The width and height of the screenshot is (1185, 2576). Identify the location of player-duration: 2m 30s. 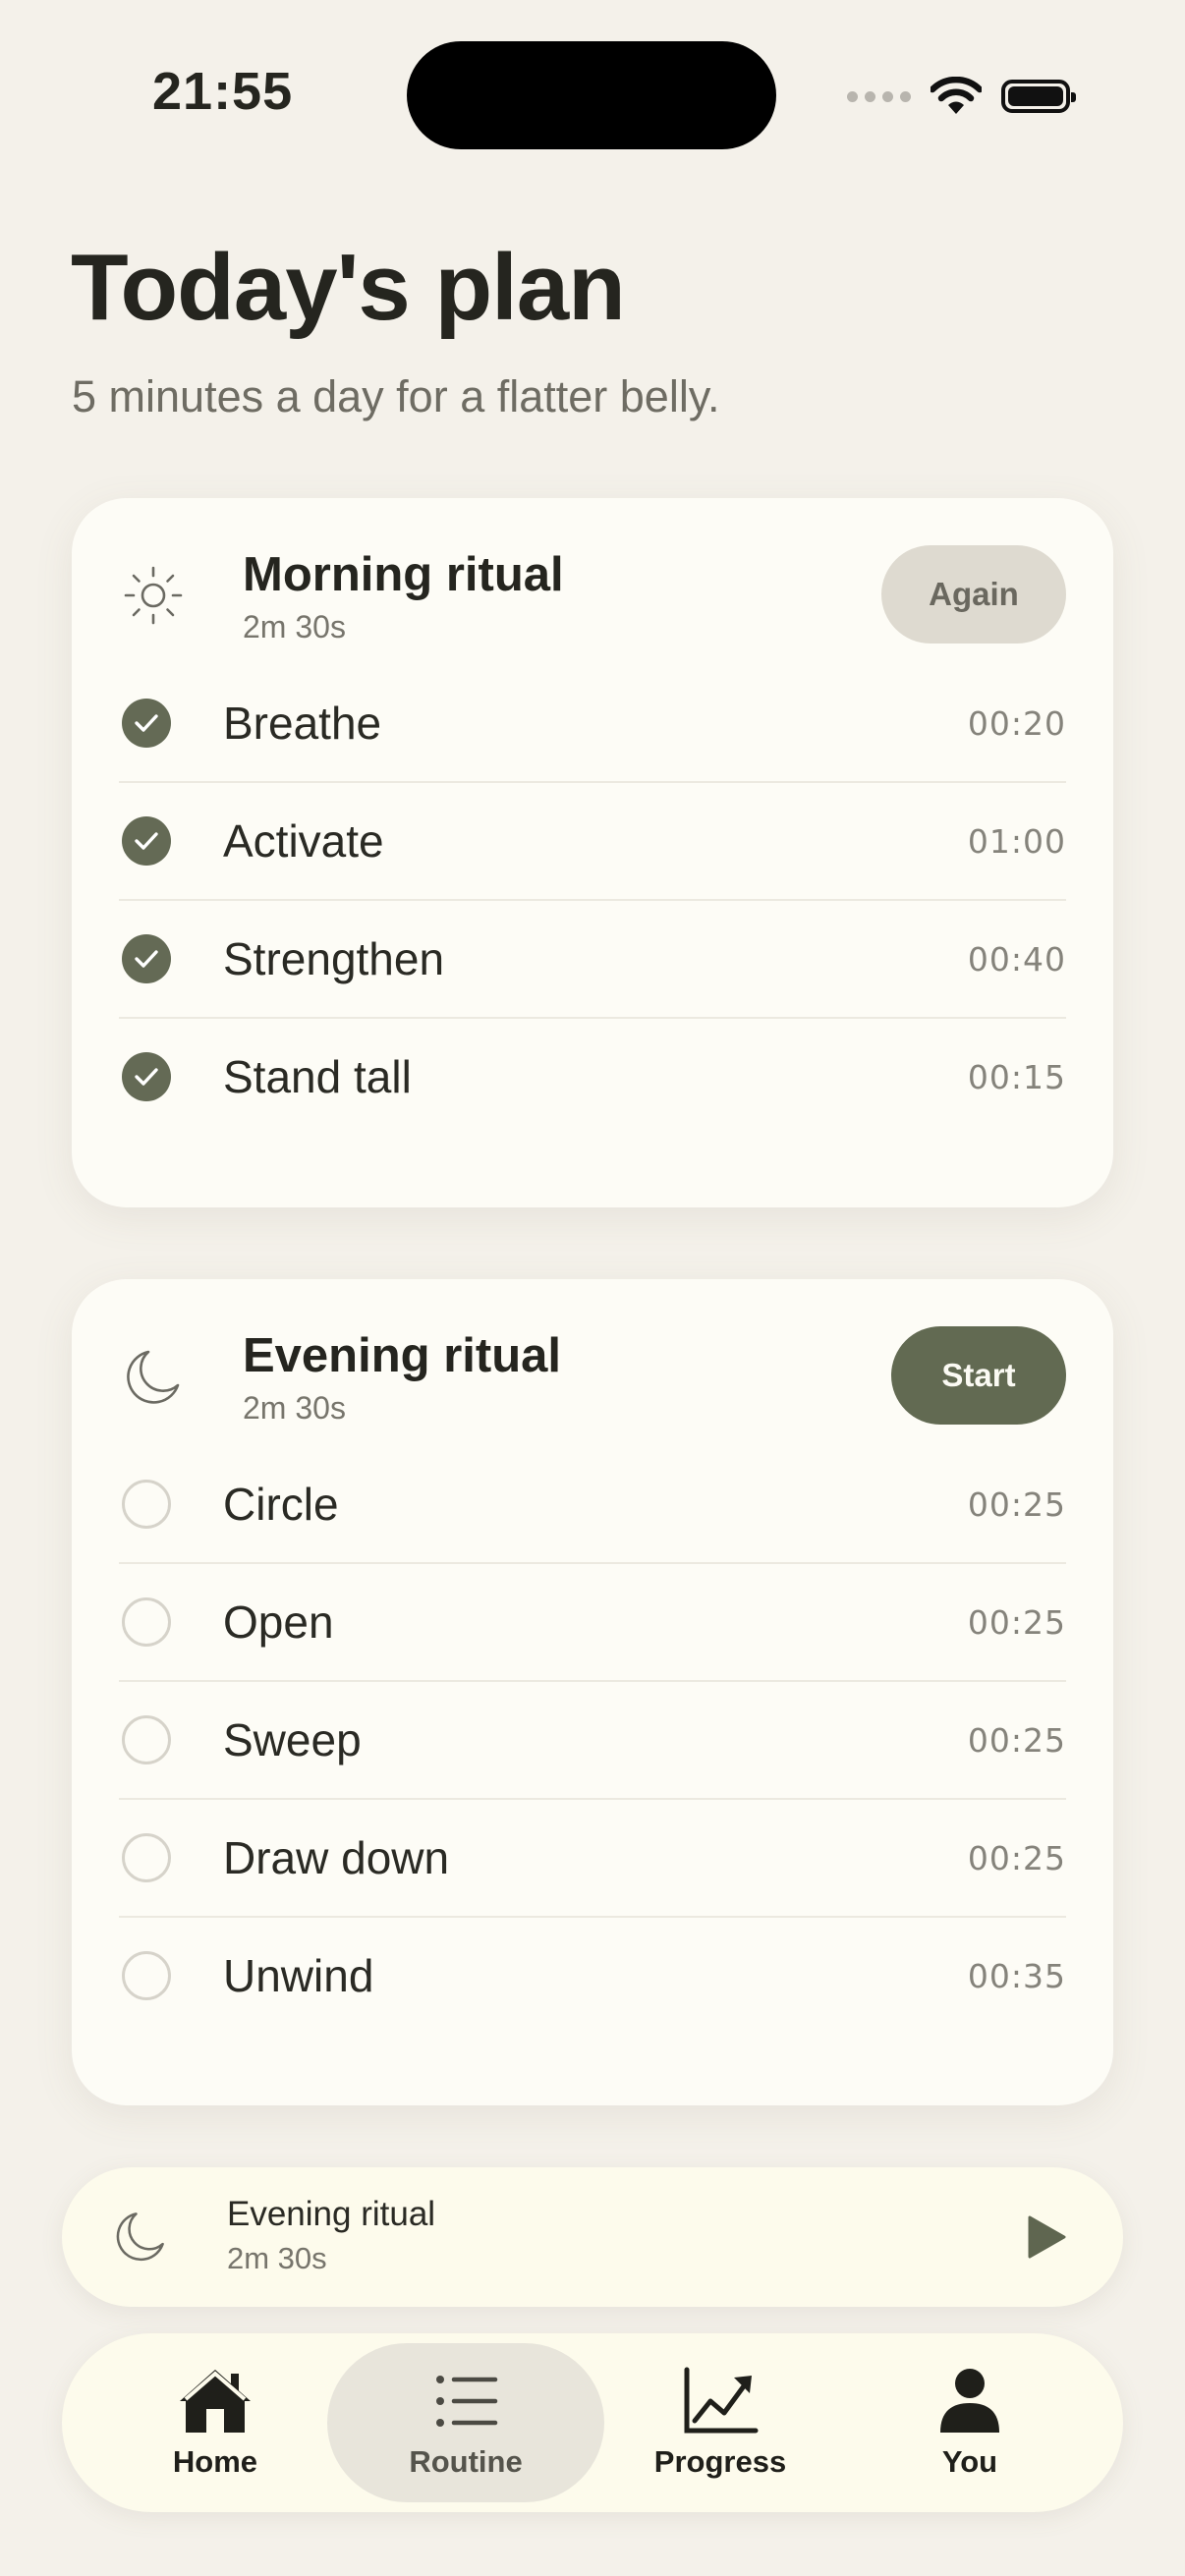
(277, 2258).